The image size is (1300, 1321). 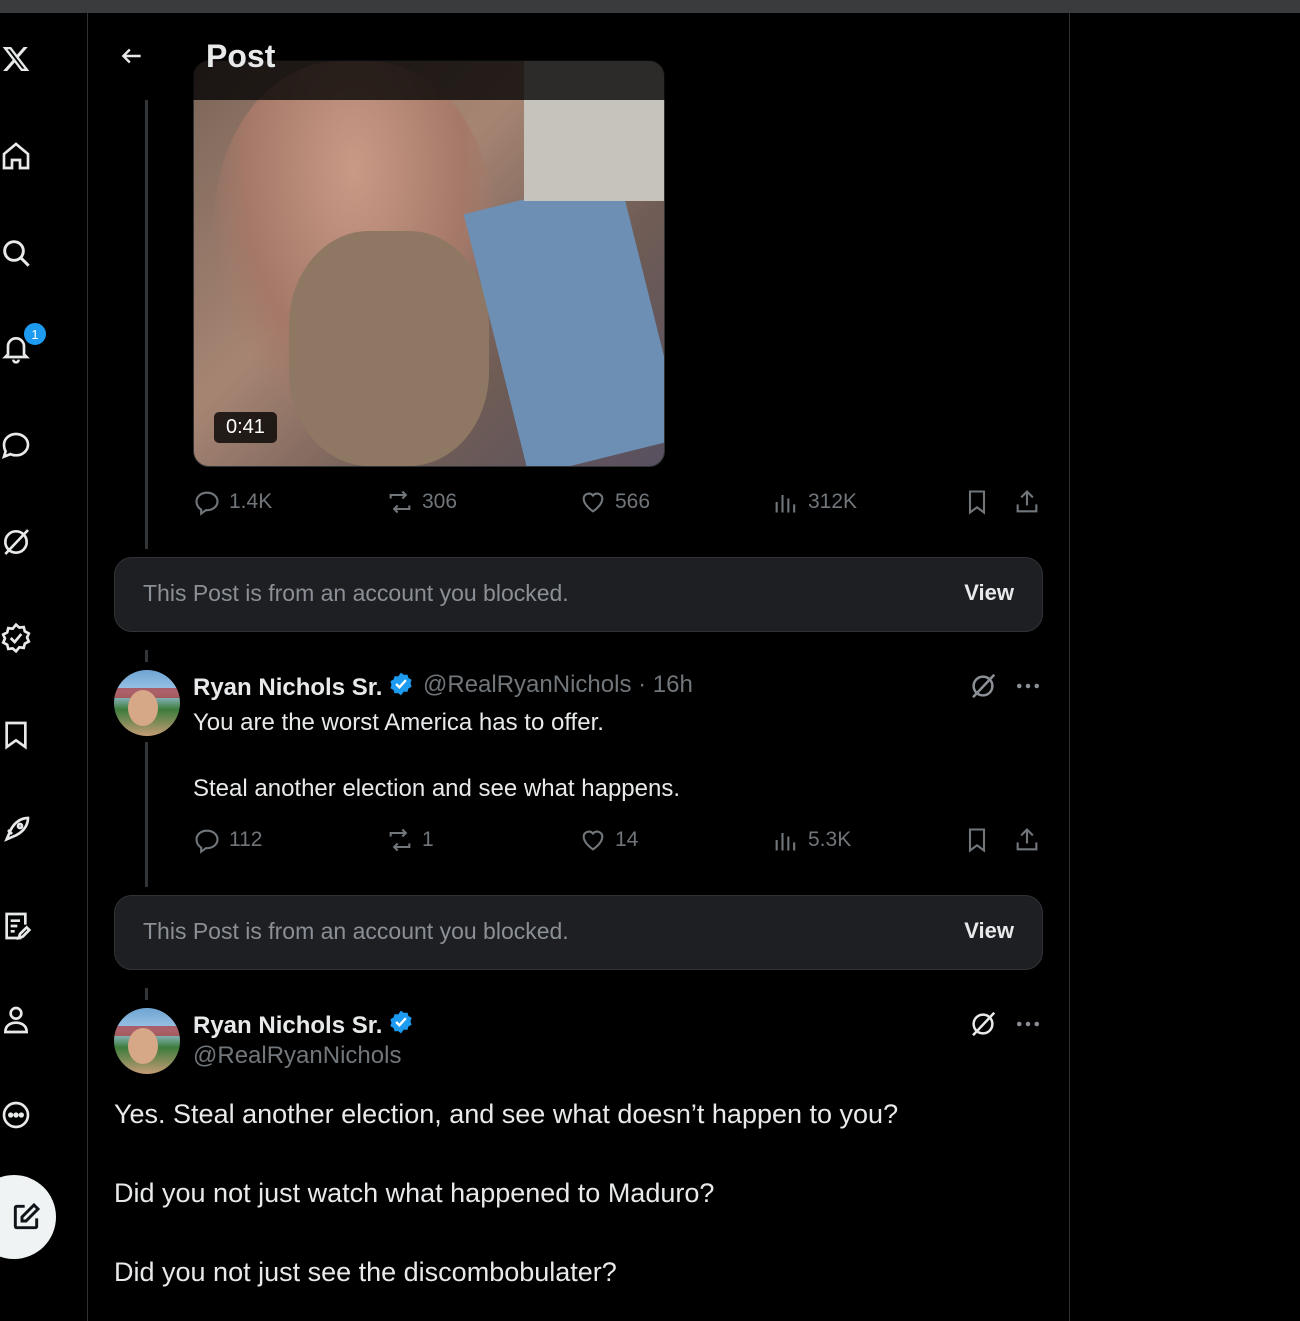 What do you see at coordinates (785, 842) in the screenshot?
I see `views-icon` at bounding box center [785, 842].